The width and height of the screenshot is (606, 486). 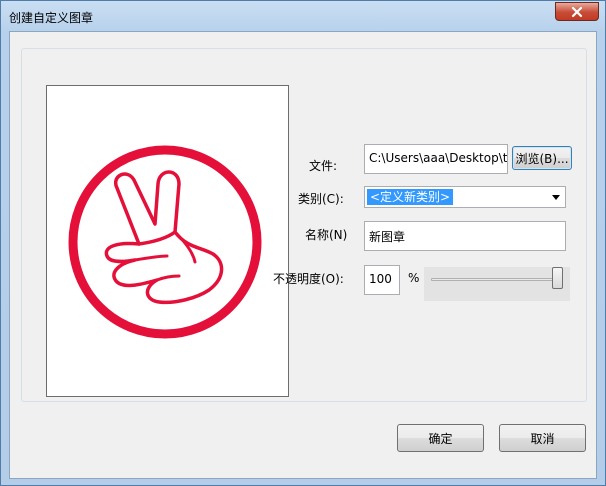 I want to click on file-path-field: C:\Users\aaa\Desktop\tin, so click(x=436, y=159).